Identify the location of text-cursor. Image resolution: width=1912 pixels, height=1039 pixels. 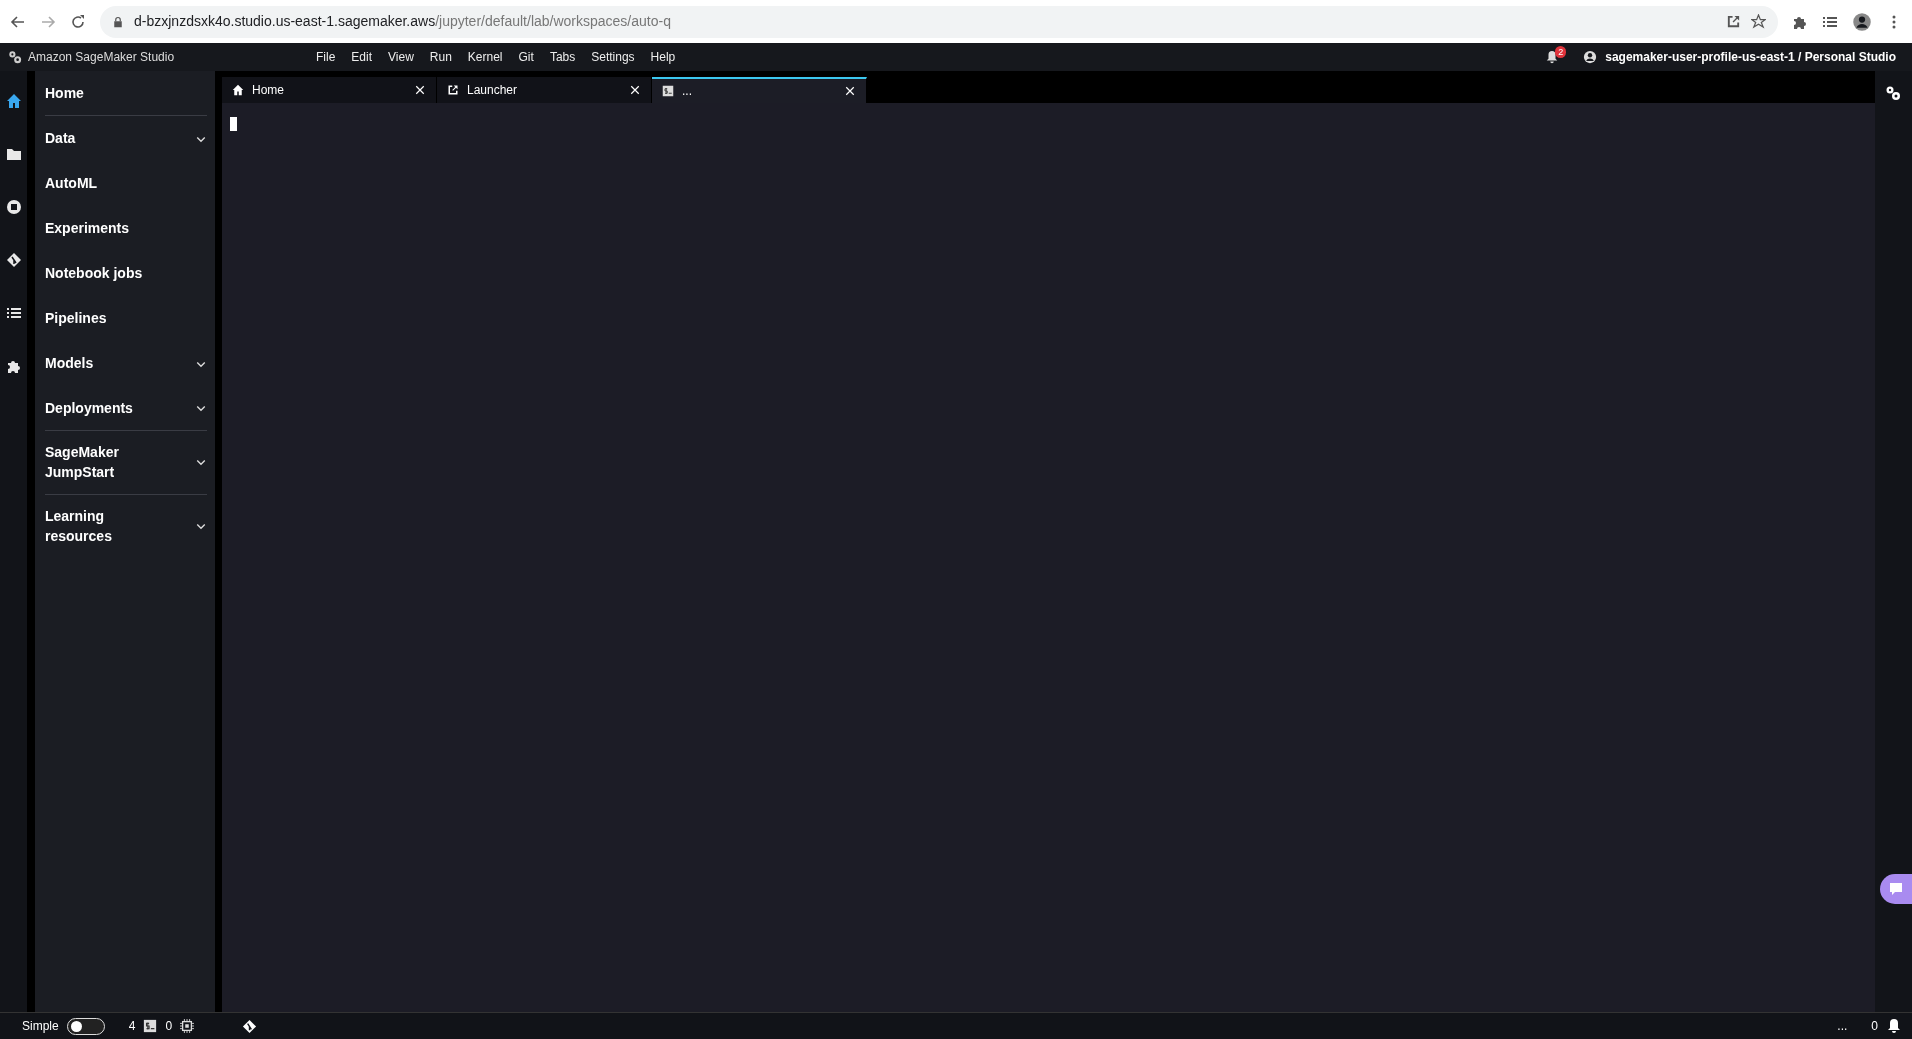
(233, 124).